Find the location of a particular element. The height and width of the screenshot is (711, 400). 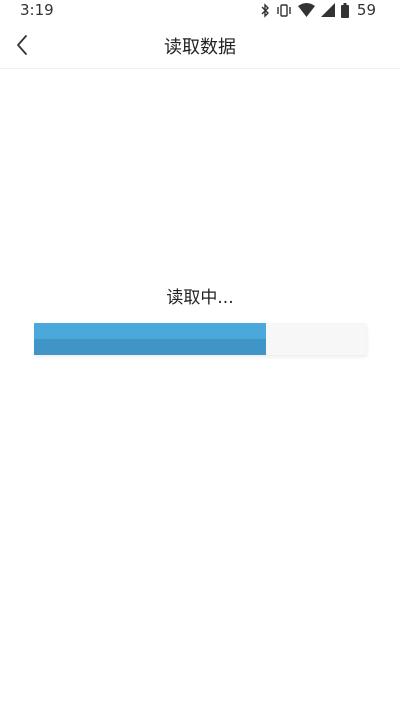

progress-fill is located at coordinates (150, 339).